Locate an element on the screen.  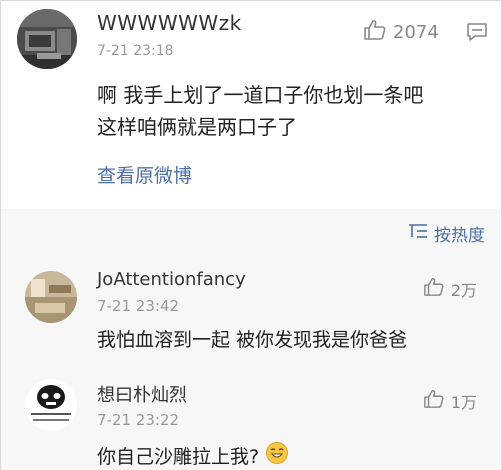
like-button: 1万 is located at coordinates (450, 401).